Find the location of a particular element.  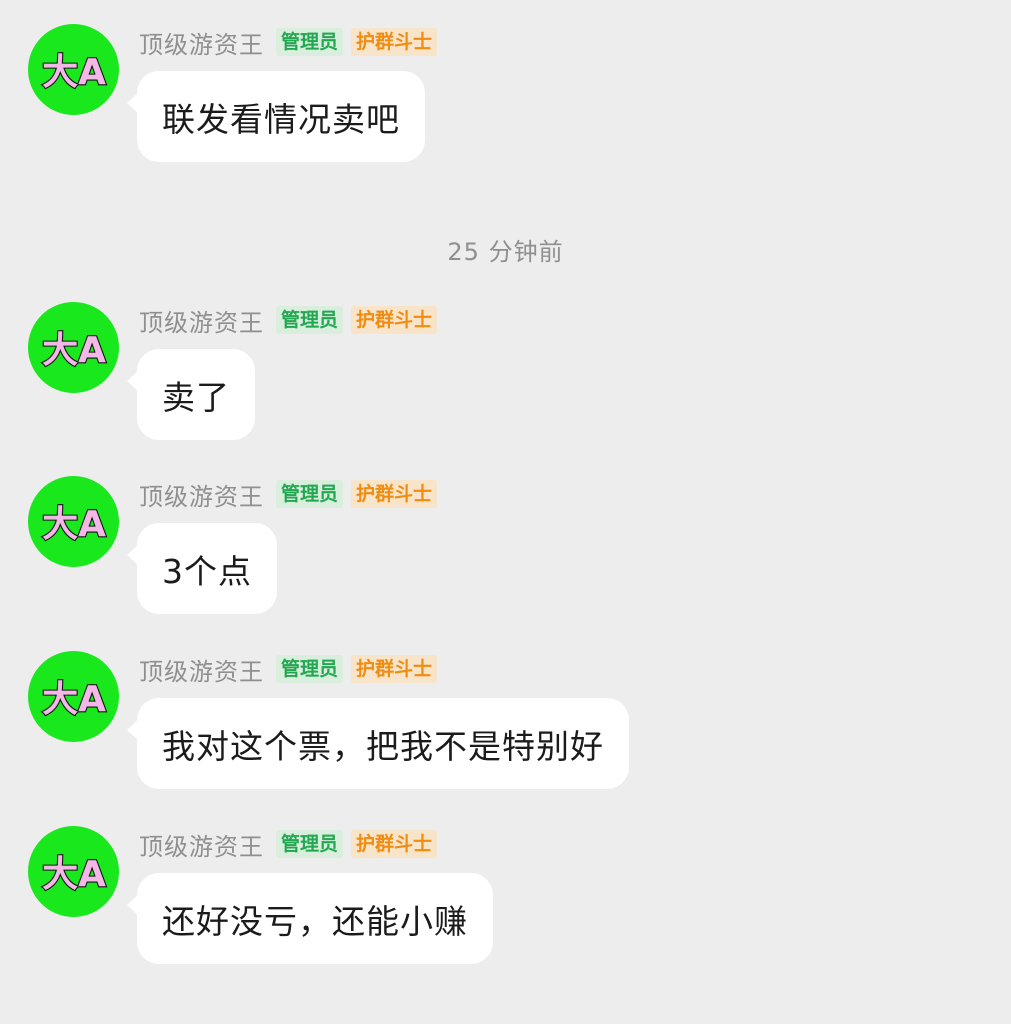

message-bubble: 联发看情况卖吧 is located at coordinates (276, 116).